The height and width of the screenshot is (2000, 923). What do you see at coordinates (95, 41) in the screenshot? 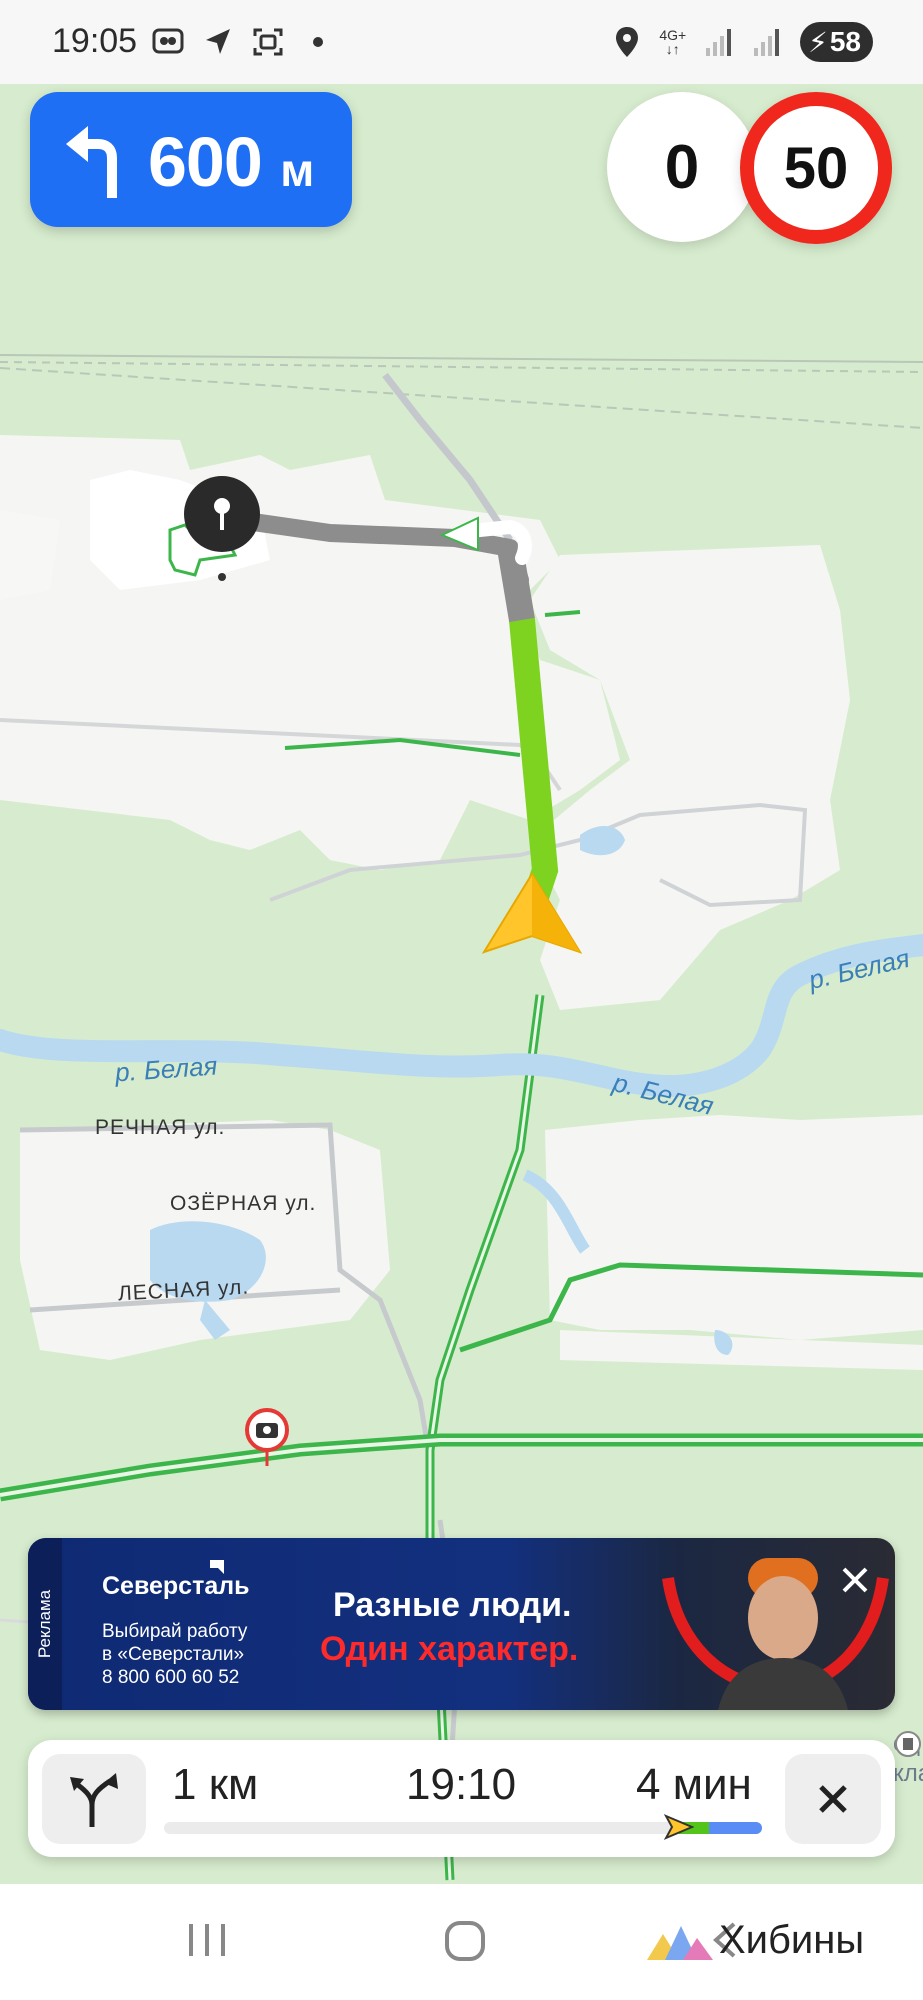
I see `status-time: 19:05` at bounding box center [95, 41].